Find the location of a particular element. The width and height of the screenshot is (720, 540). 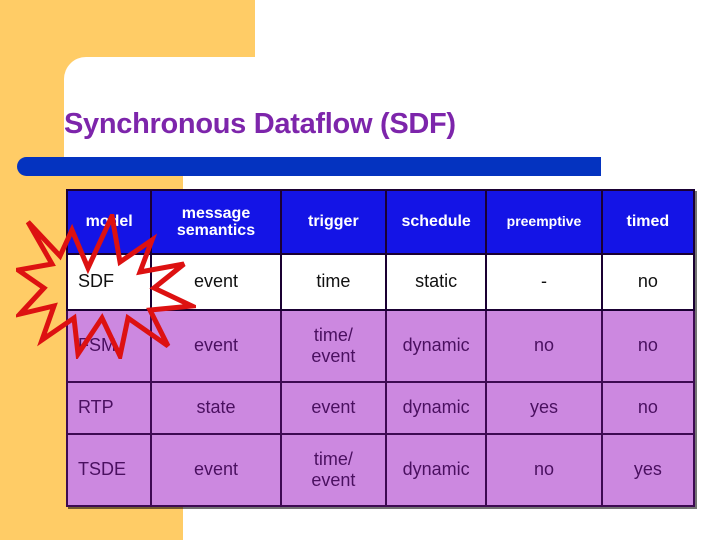

cell-trigger: event is located at coordinates (333, 408).